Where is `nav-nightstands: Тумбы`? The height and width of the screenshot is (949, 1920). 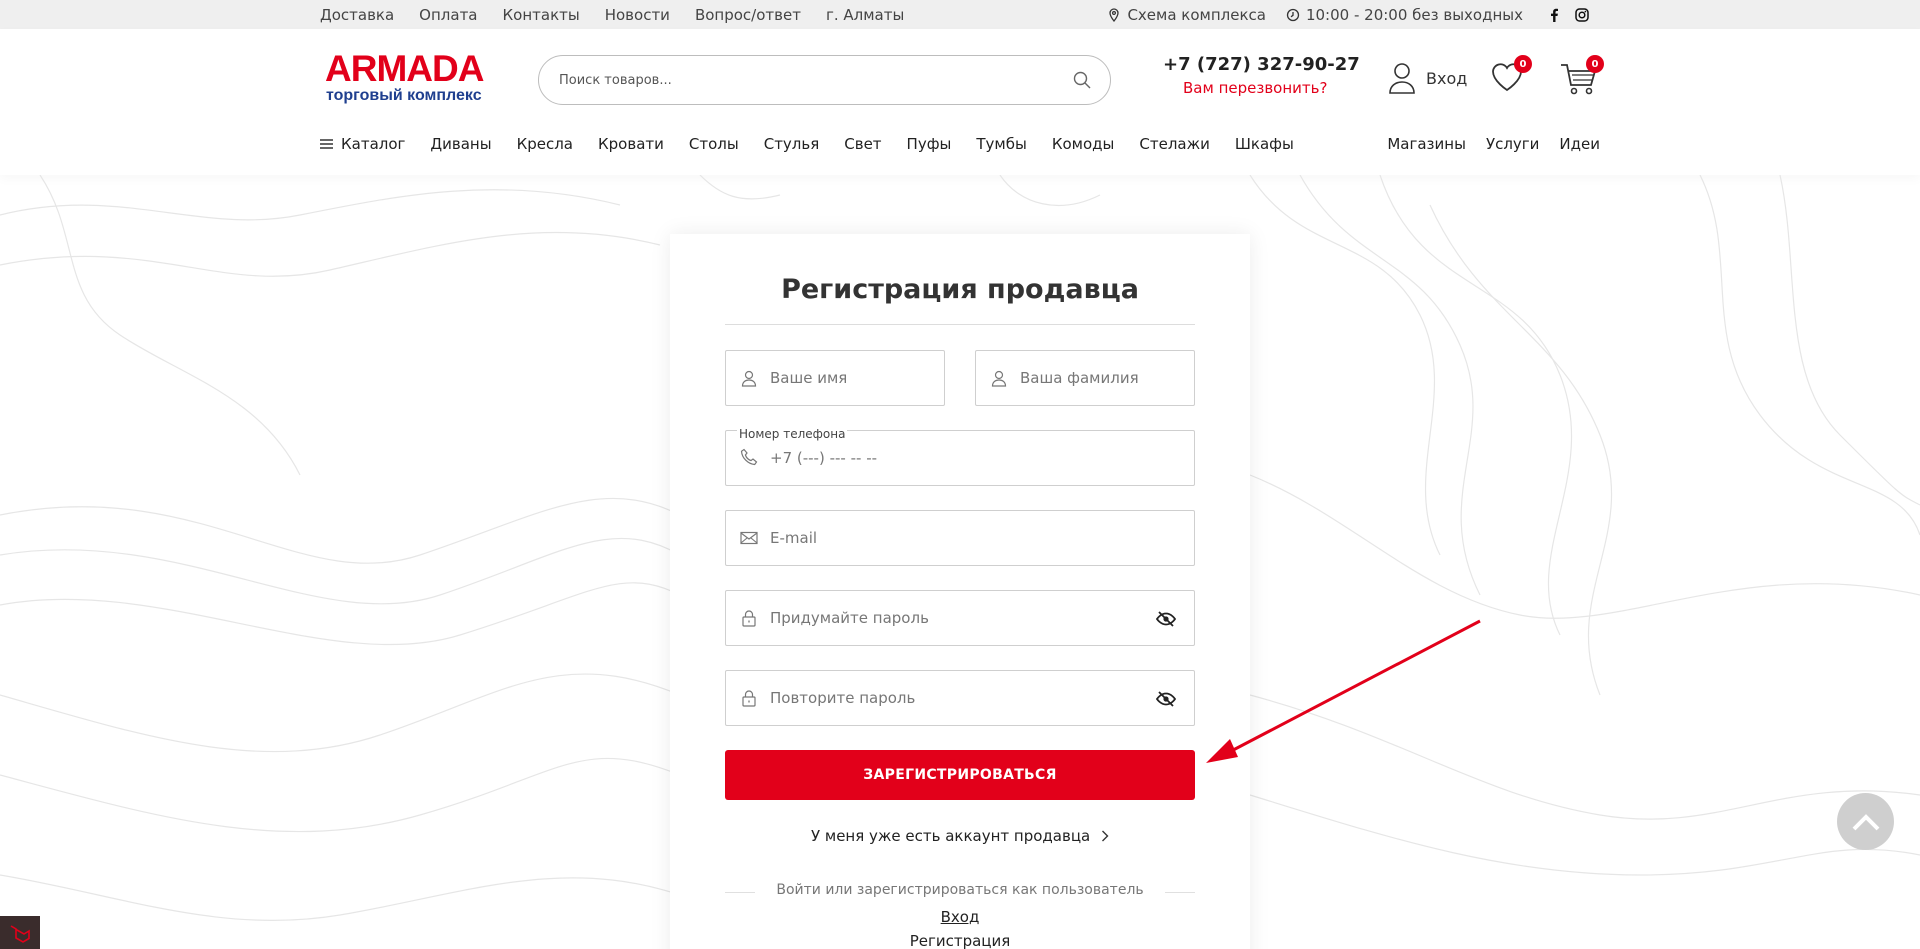 nav-nightstands: Тумбы is located at coordinates (1001, 144).